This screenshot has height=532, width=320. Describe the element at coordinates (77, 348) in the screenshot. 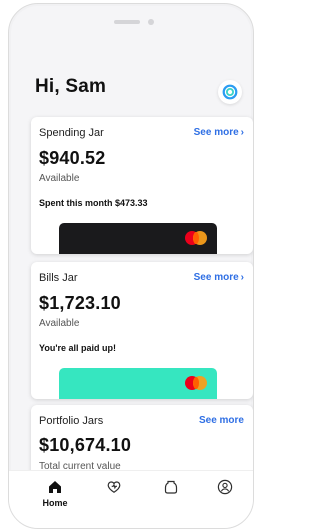

I see `paid-status: You're all paid up!` at that location.